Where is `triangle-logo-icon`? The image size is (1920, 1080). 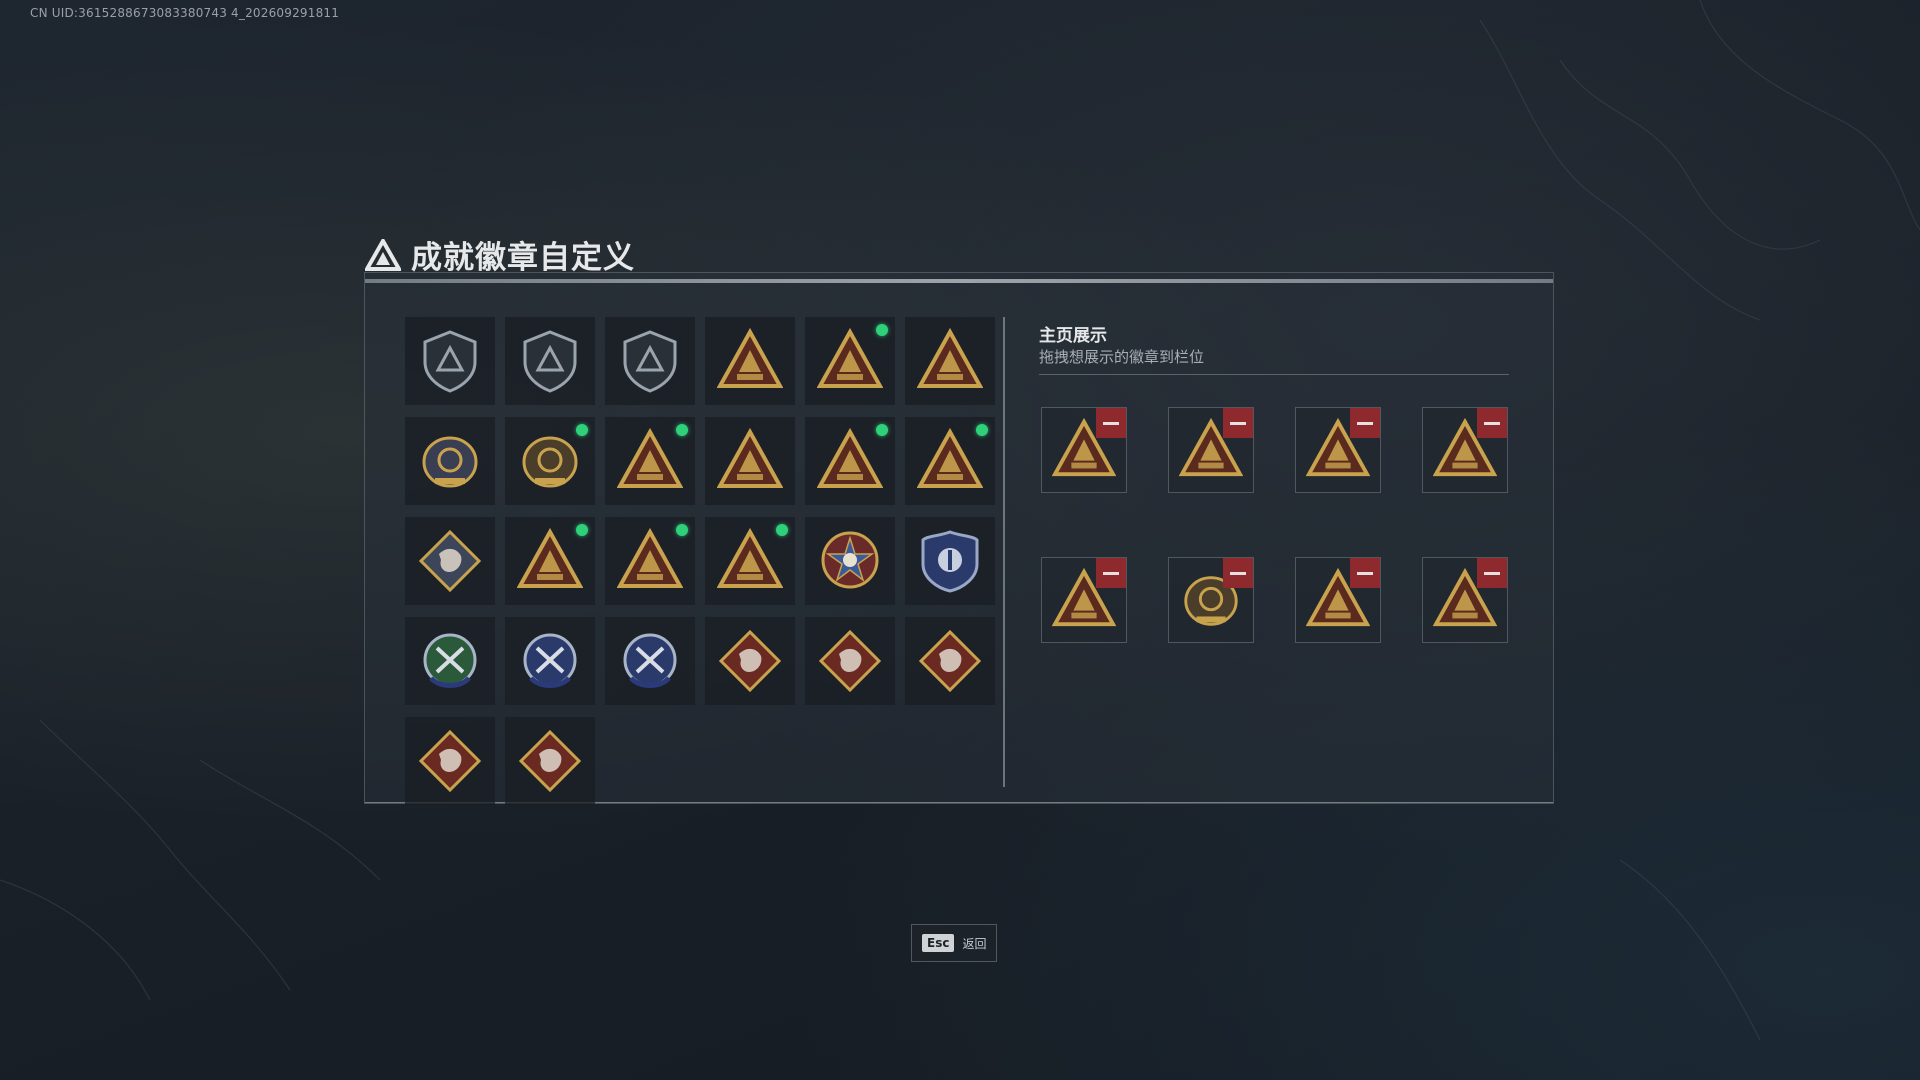
triangle-logo-icon is located at coordinates (383, 254).